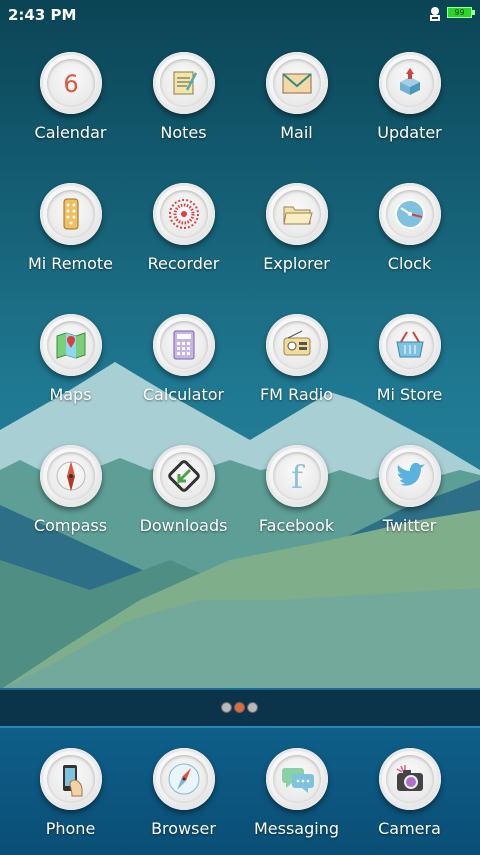  I want to click on messaging-icon, so click(296, 779).